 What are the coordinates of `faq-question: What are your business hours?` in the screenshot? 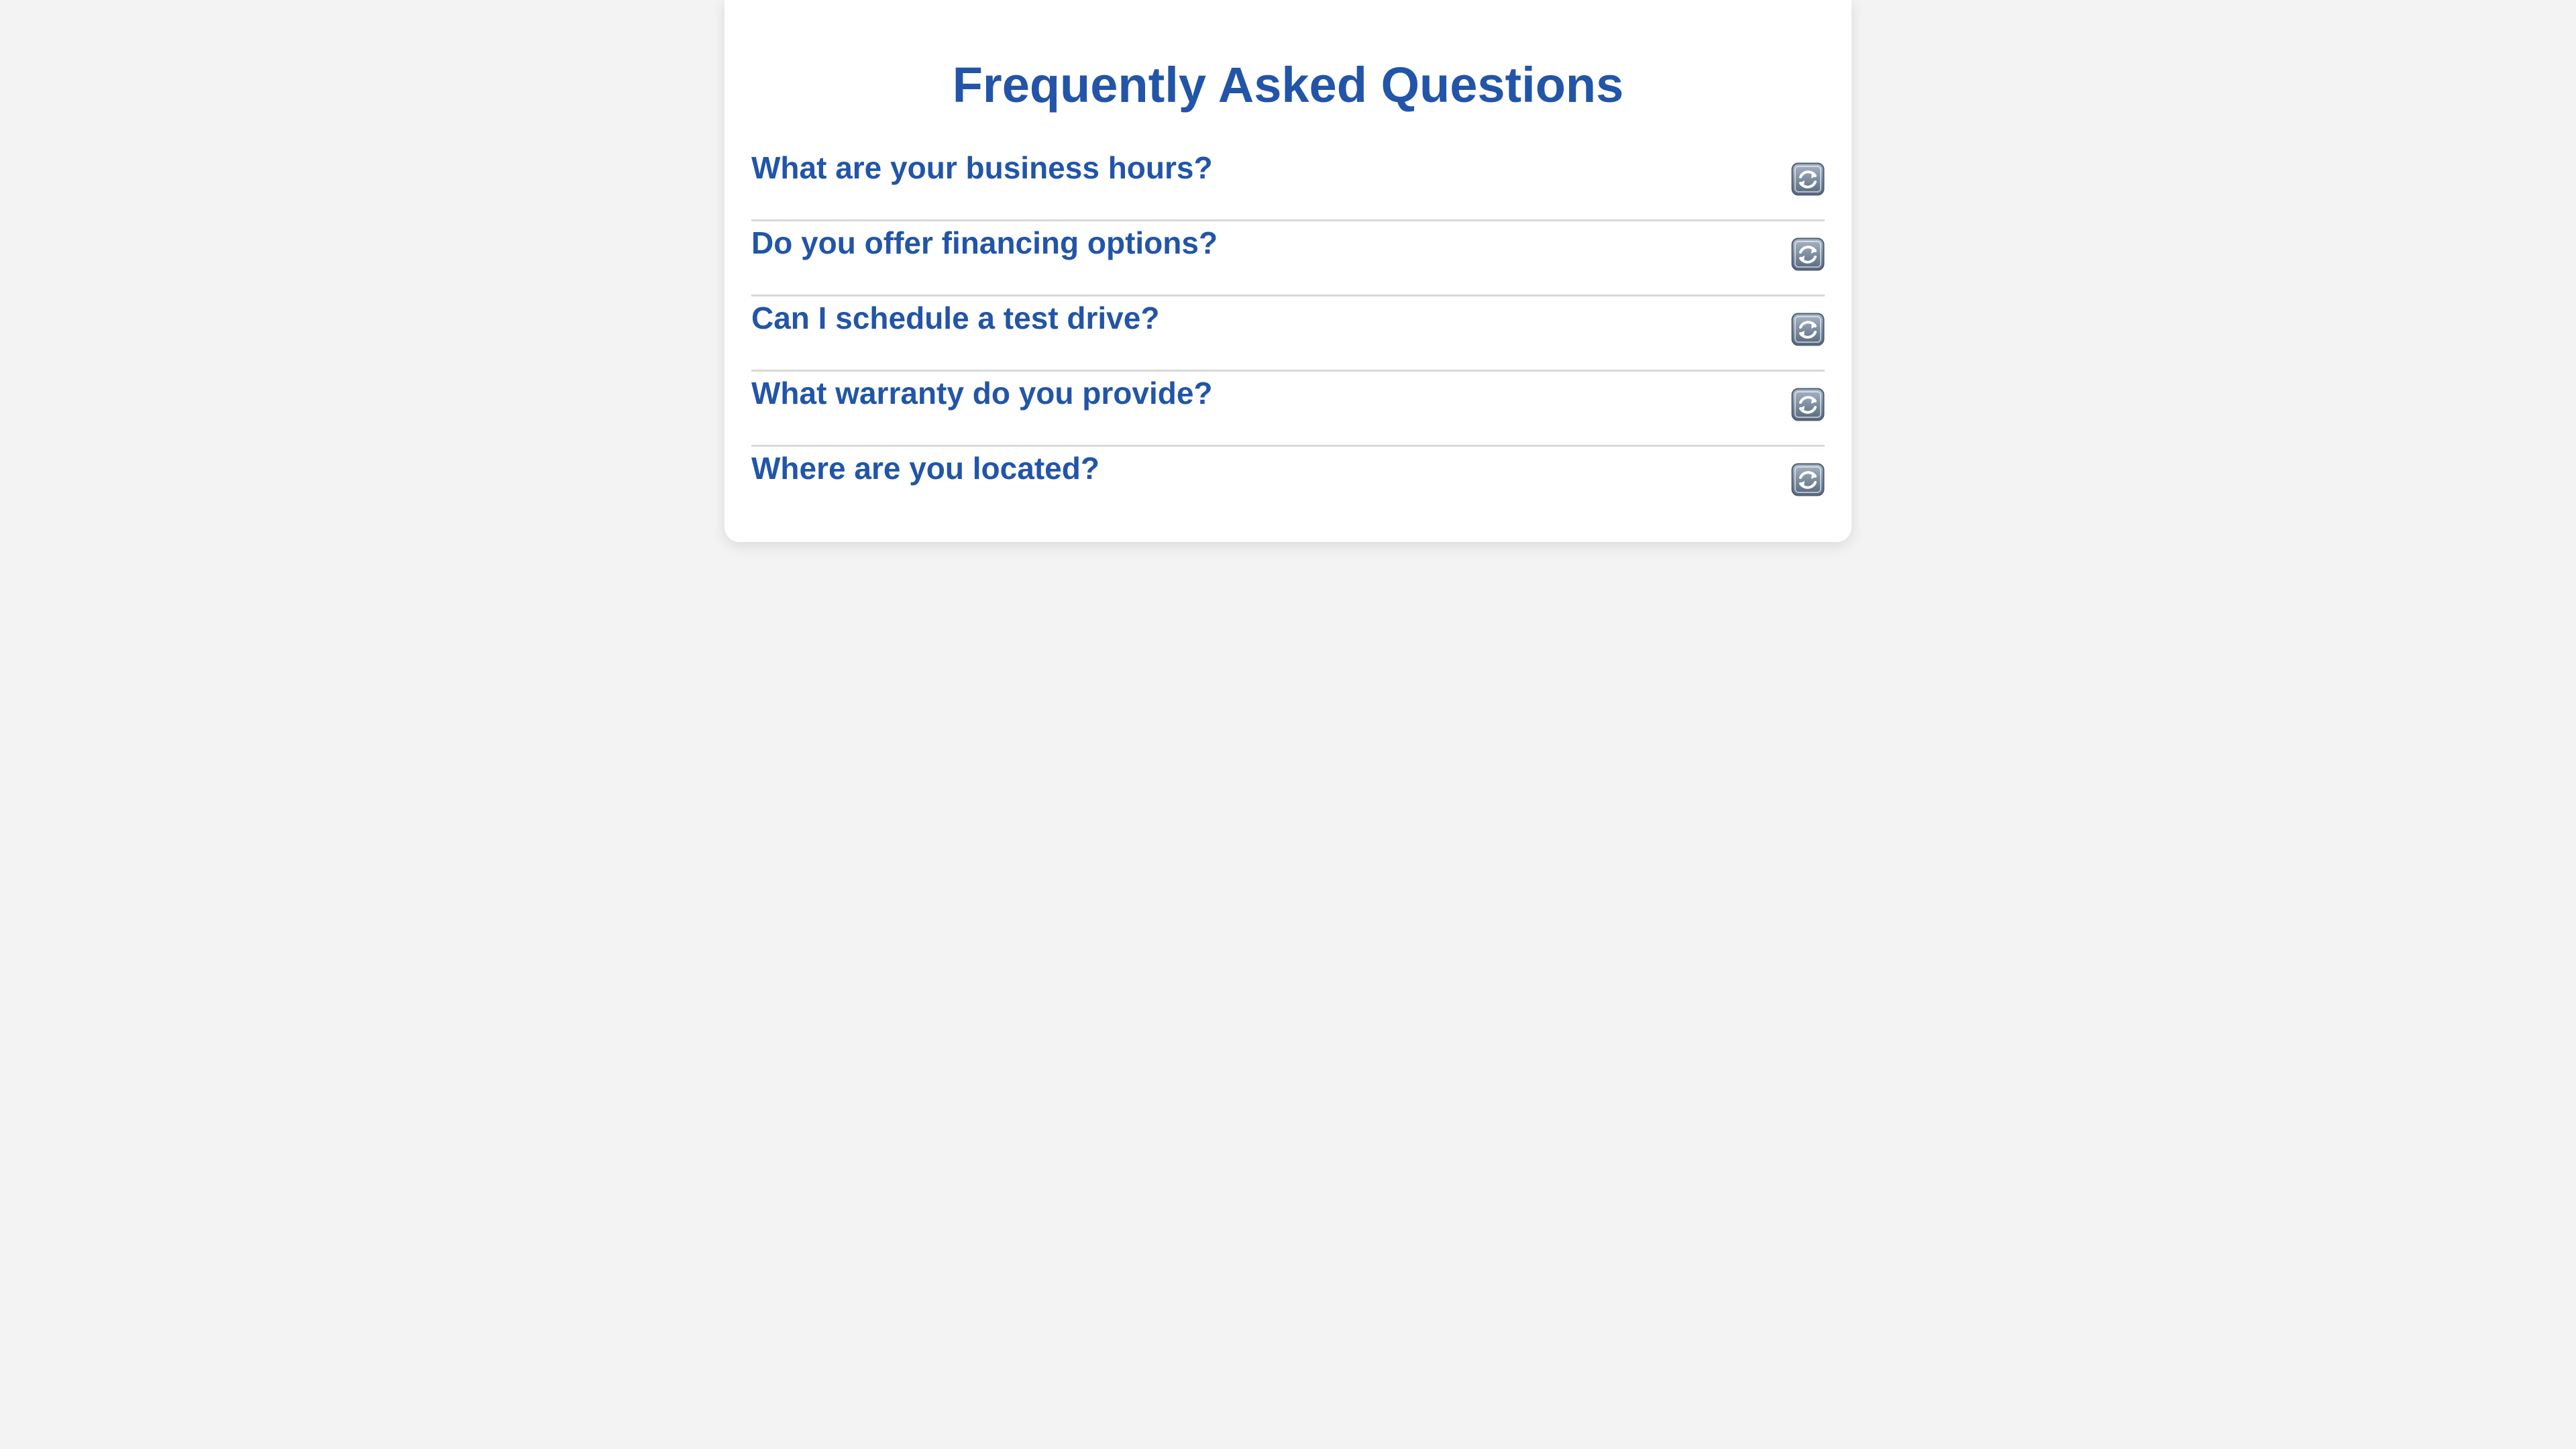 It's located at (982, 167).